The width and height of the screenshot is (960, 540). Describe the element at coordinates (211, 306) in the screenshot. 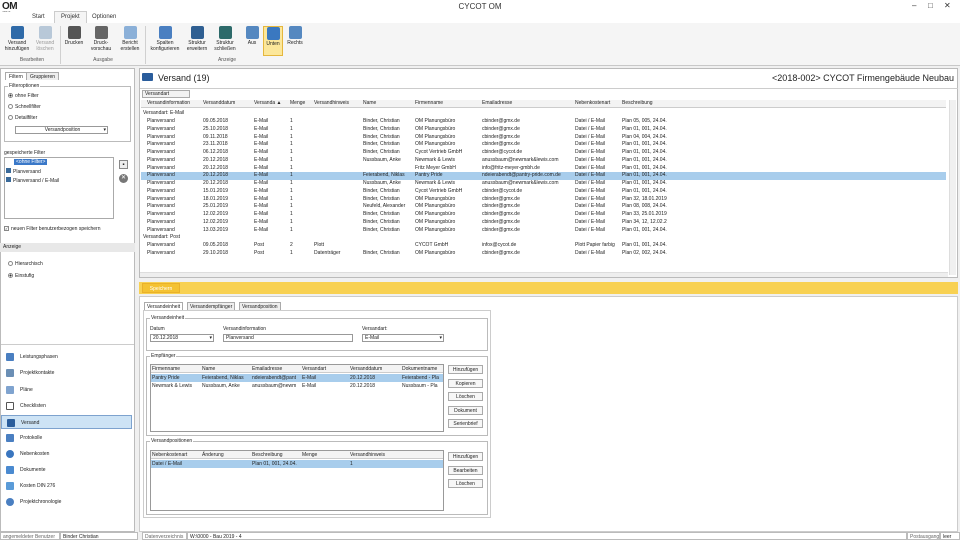

I see `tab-versandempfaenger: Versandempfänger` at that location.